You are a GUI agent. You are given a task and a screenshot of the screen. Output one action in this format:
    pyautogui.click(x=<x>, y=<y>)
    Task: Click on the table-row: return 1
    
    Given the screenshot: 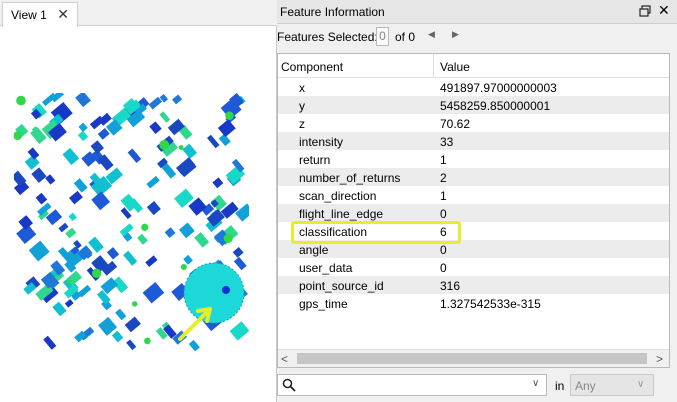 What is the action you would take?
    pyautogui.click(x=473, y=159)
    